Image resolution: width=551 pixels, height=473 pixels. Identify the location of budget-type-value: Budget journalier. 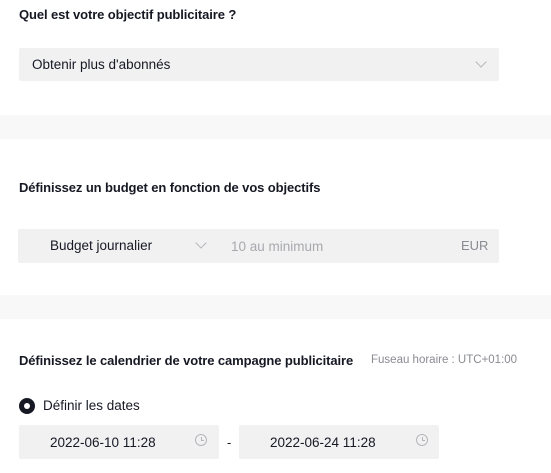
(101, 245).